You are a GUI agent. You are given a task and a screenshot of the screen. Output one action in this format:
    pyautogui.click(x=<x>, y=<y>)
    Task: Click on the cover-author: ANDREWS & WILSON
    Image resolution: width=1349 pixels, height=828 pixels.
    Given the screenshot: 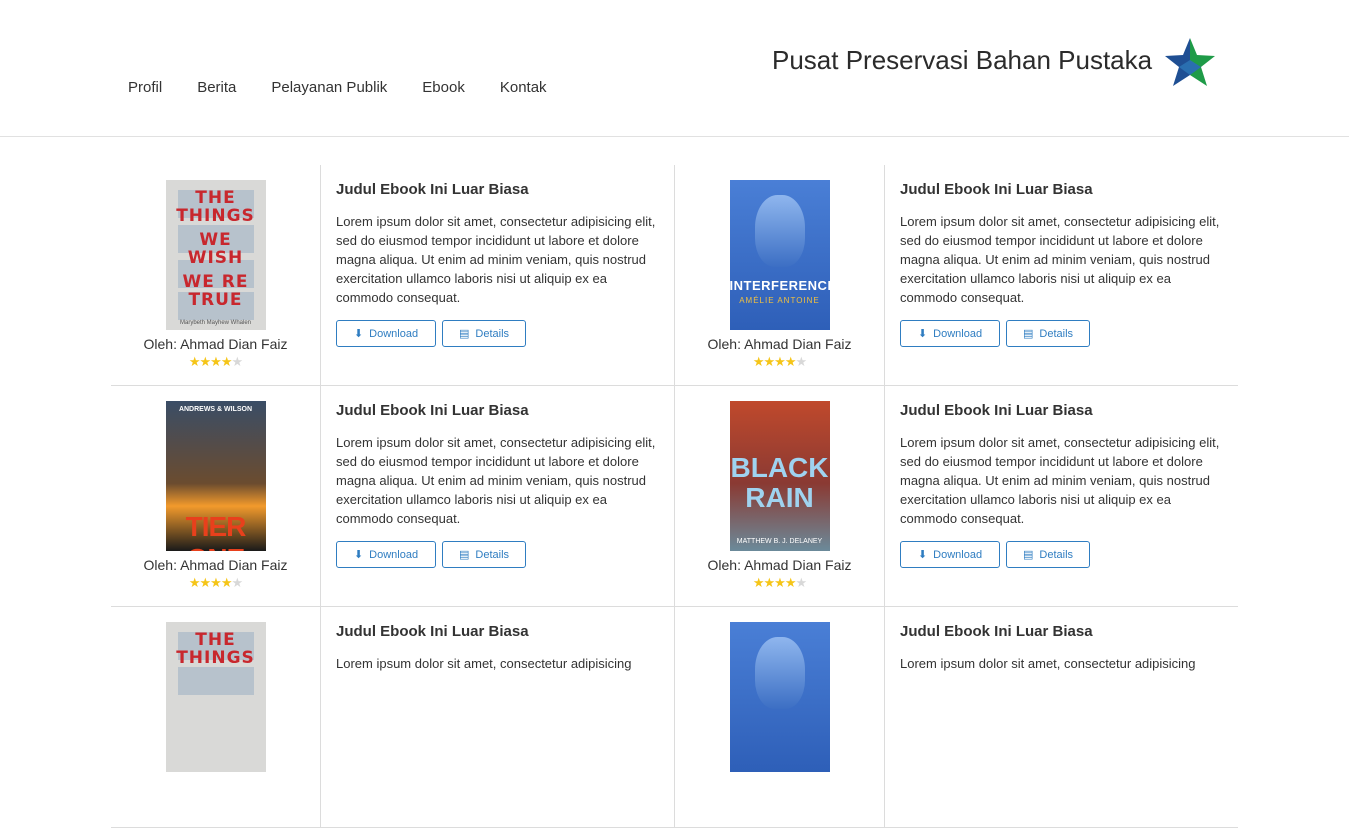 What is the action you would take?
    pyautogui.click(x=215, y=409)
    